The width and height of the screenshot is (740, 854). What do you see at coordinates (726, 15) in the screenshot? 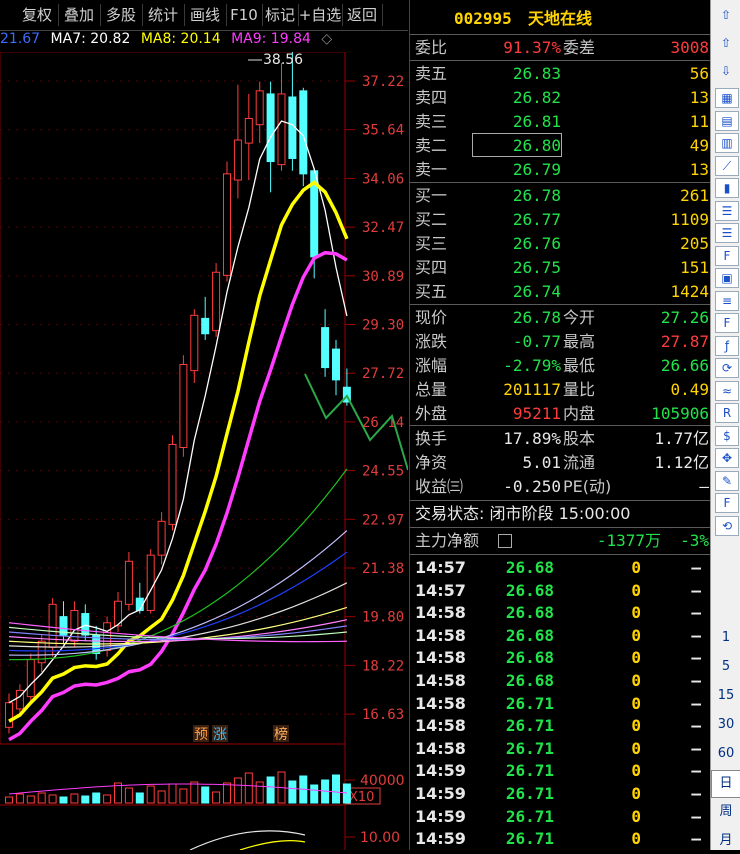
I see `up-arrow-icon: ⇧` at bounding box center [726, 15].